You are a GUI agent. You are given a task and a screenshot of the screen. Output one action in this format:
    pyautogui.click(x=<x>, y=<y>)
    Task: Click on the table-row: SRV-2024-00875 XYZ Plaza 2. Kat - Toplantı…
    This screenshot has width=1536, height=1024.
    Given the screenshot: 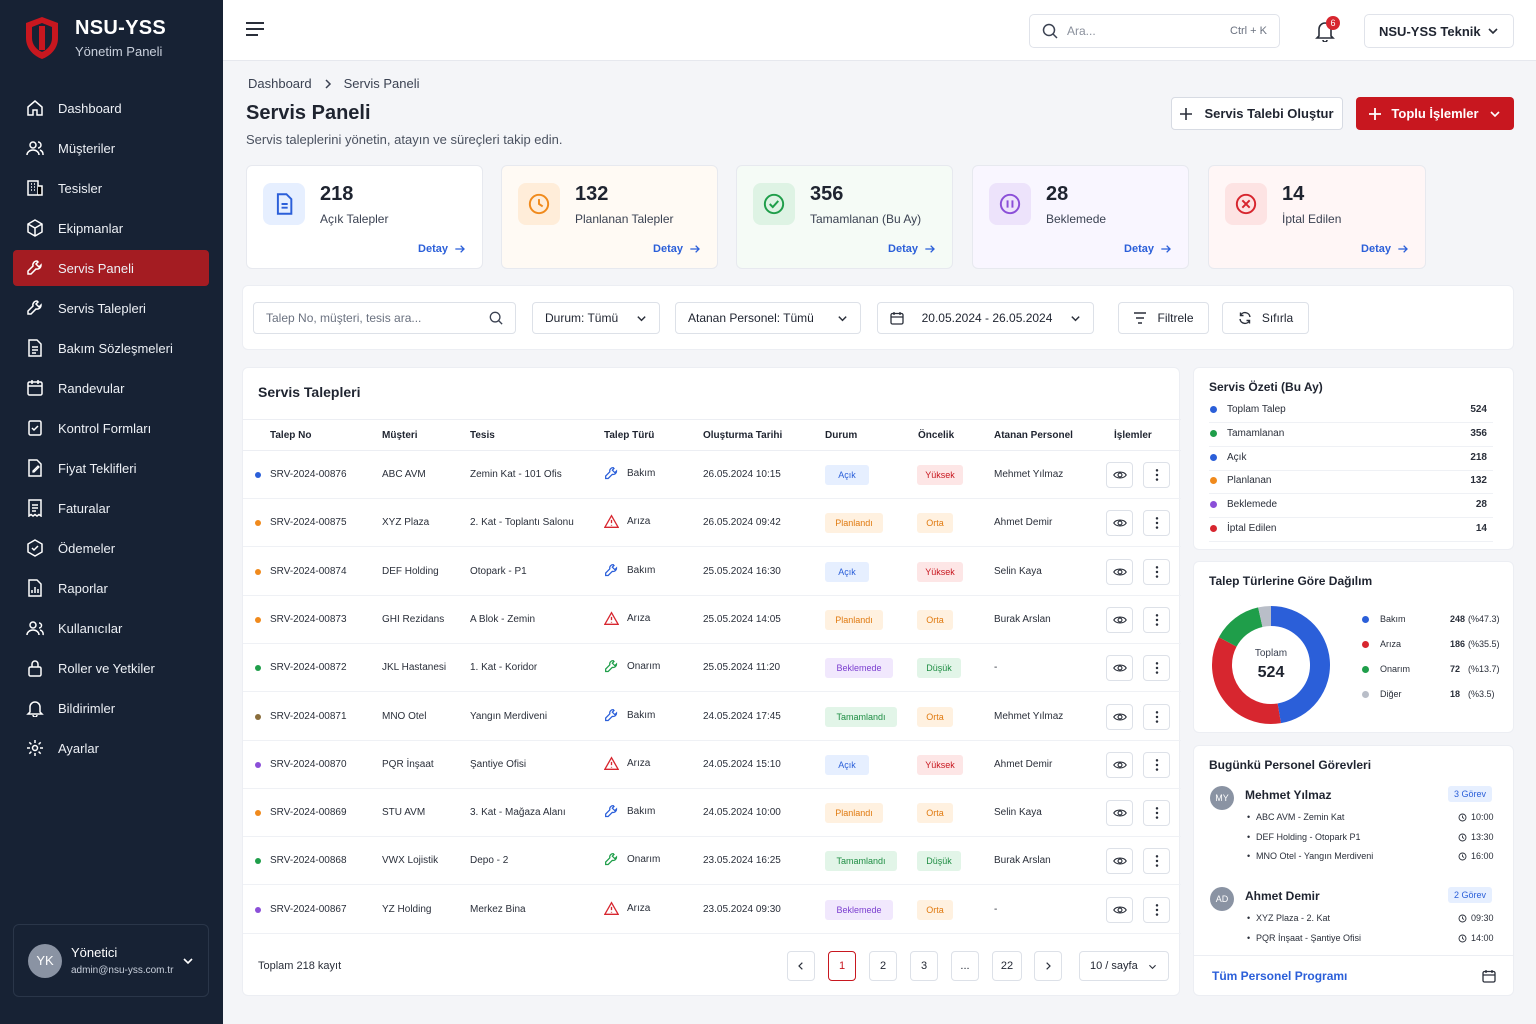 What is the action you would take?
    pyautogui.click(x=712, y=523)
    